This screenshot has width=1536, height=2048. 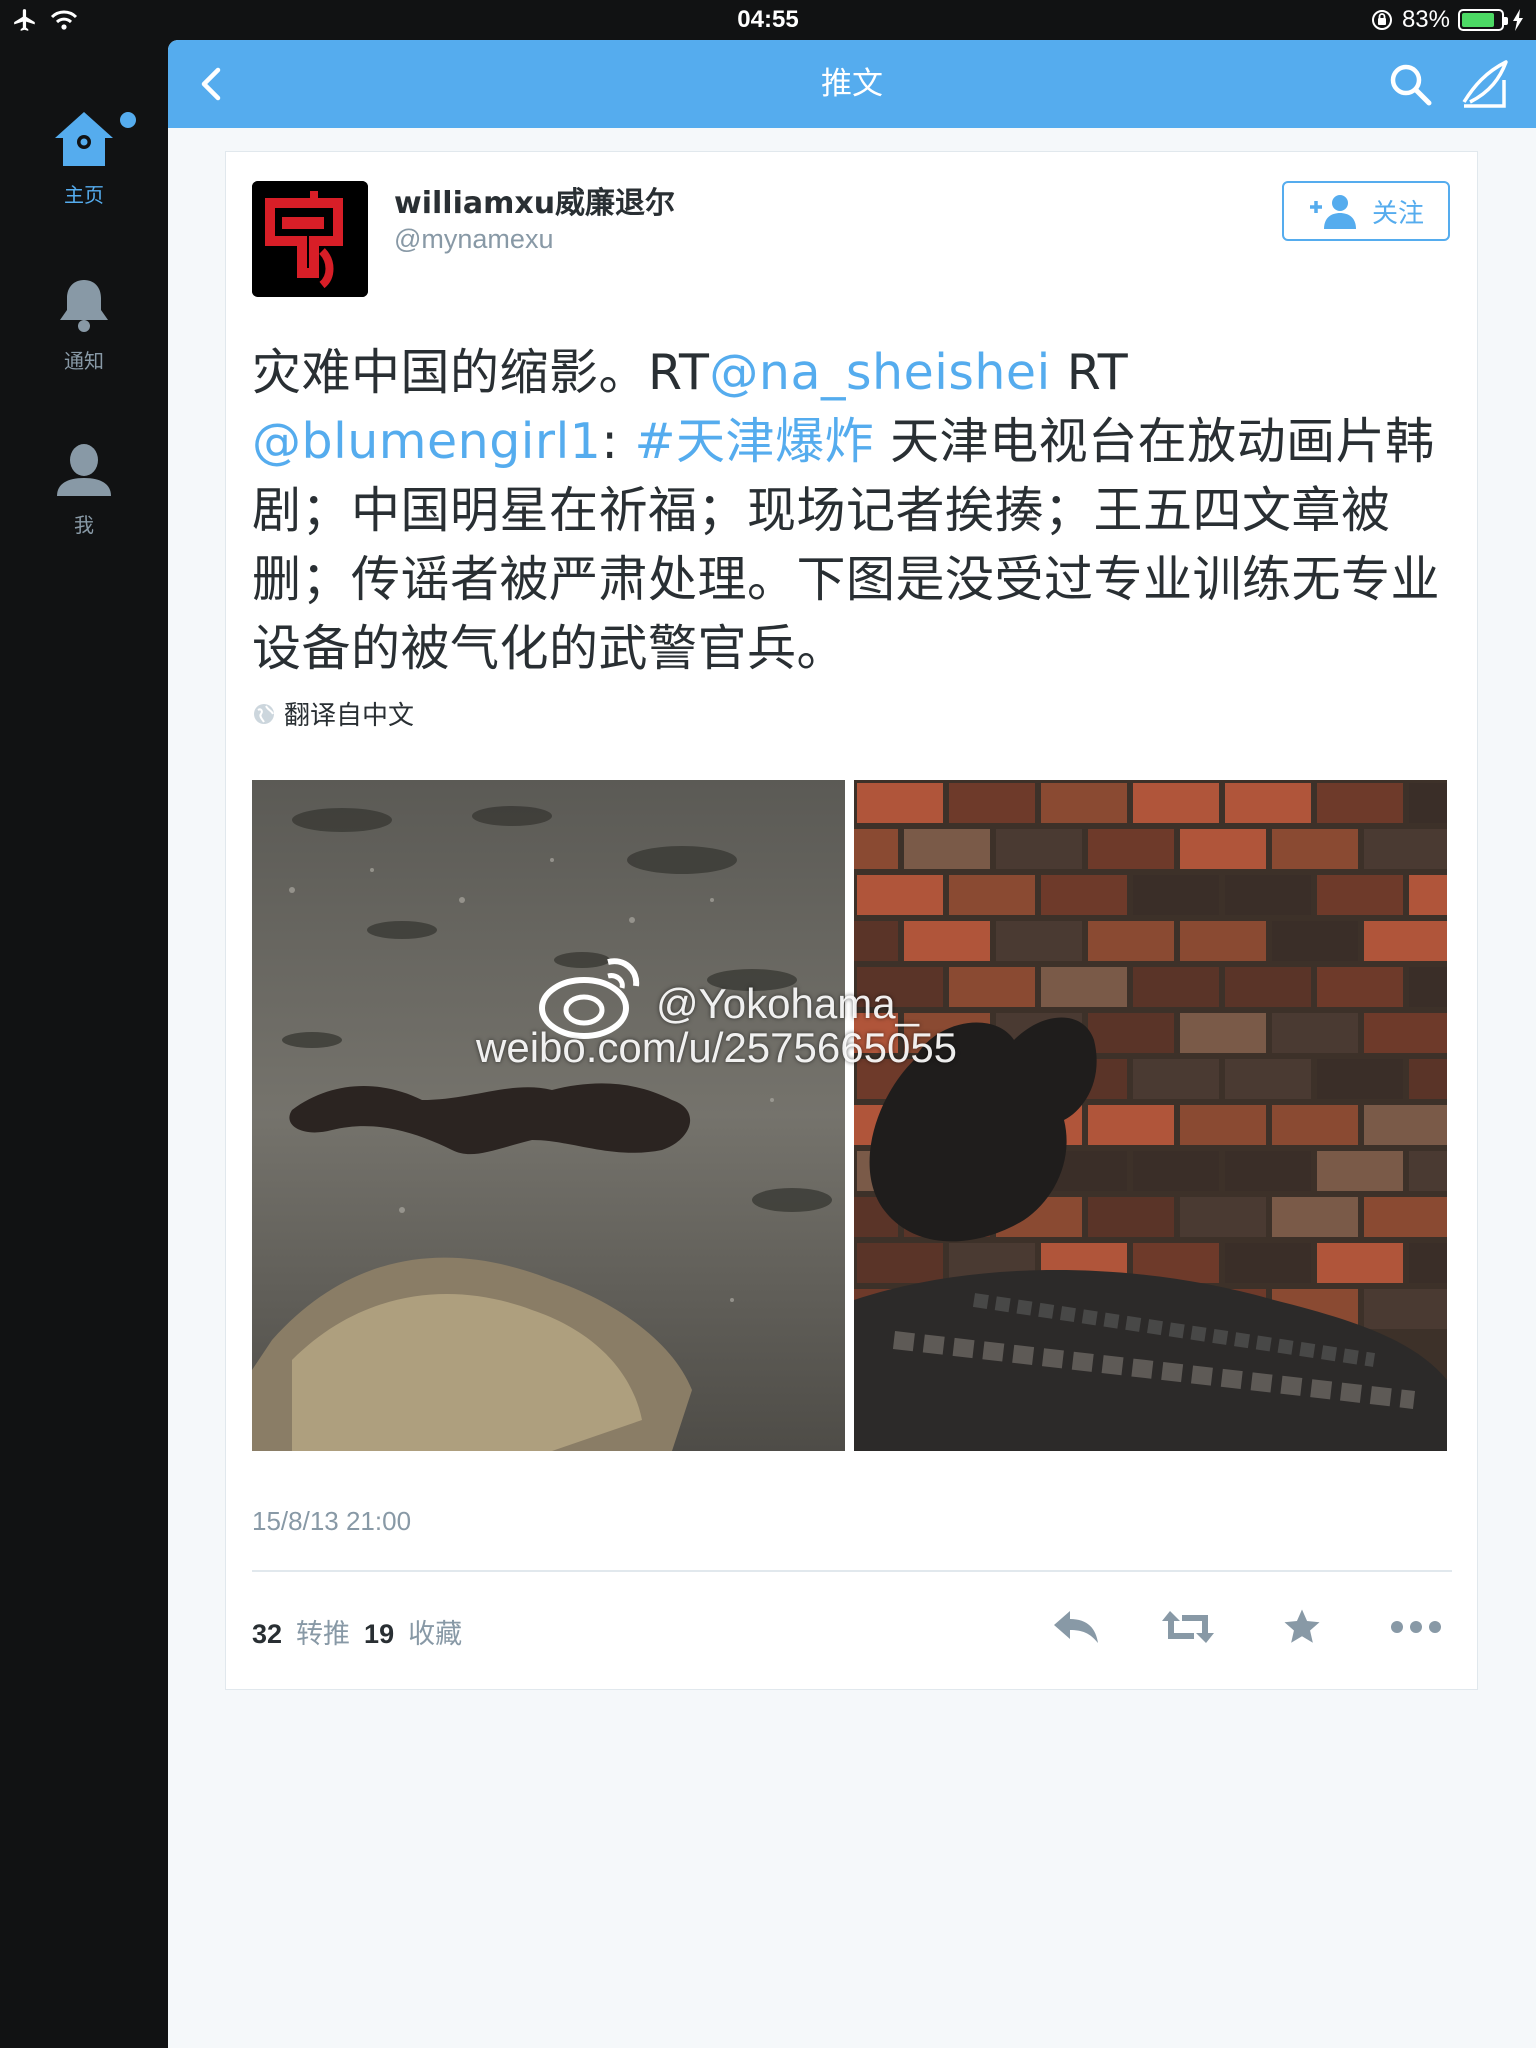 I want to click on avatar-logo-icon, so click(x=310, y=239).